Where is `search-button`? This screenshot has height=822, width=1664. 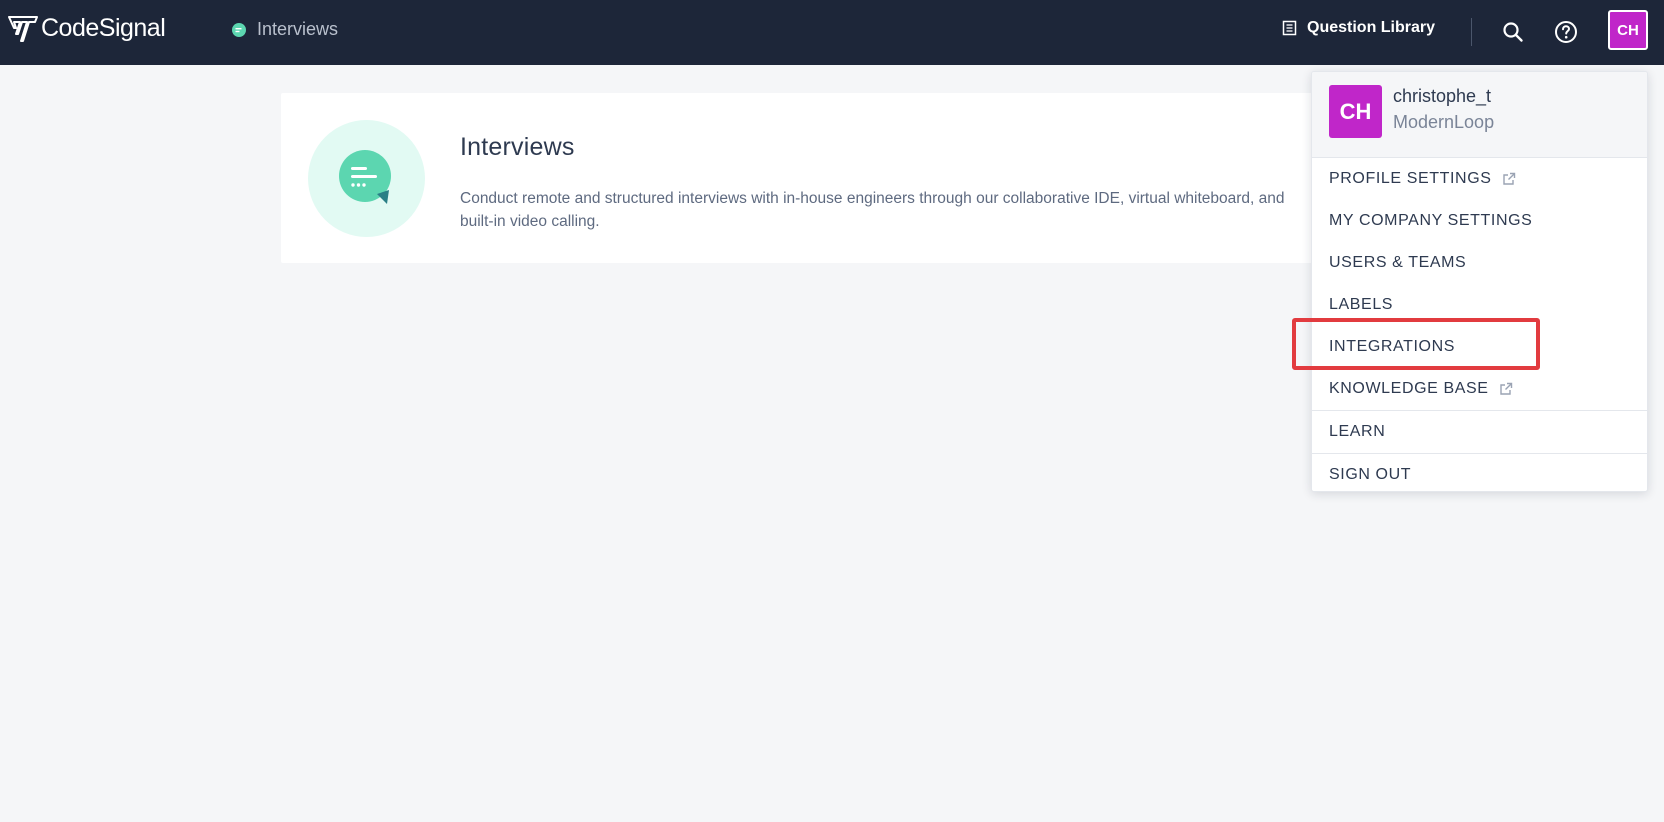
search-button is located at coordinates (1513, 32).